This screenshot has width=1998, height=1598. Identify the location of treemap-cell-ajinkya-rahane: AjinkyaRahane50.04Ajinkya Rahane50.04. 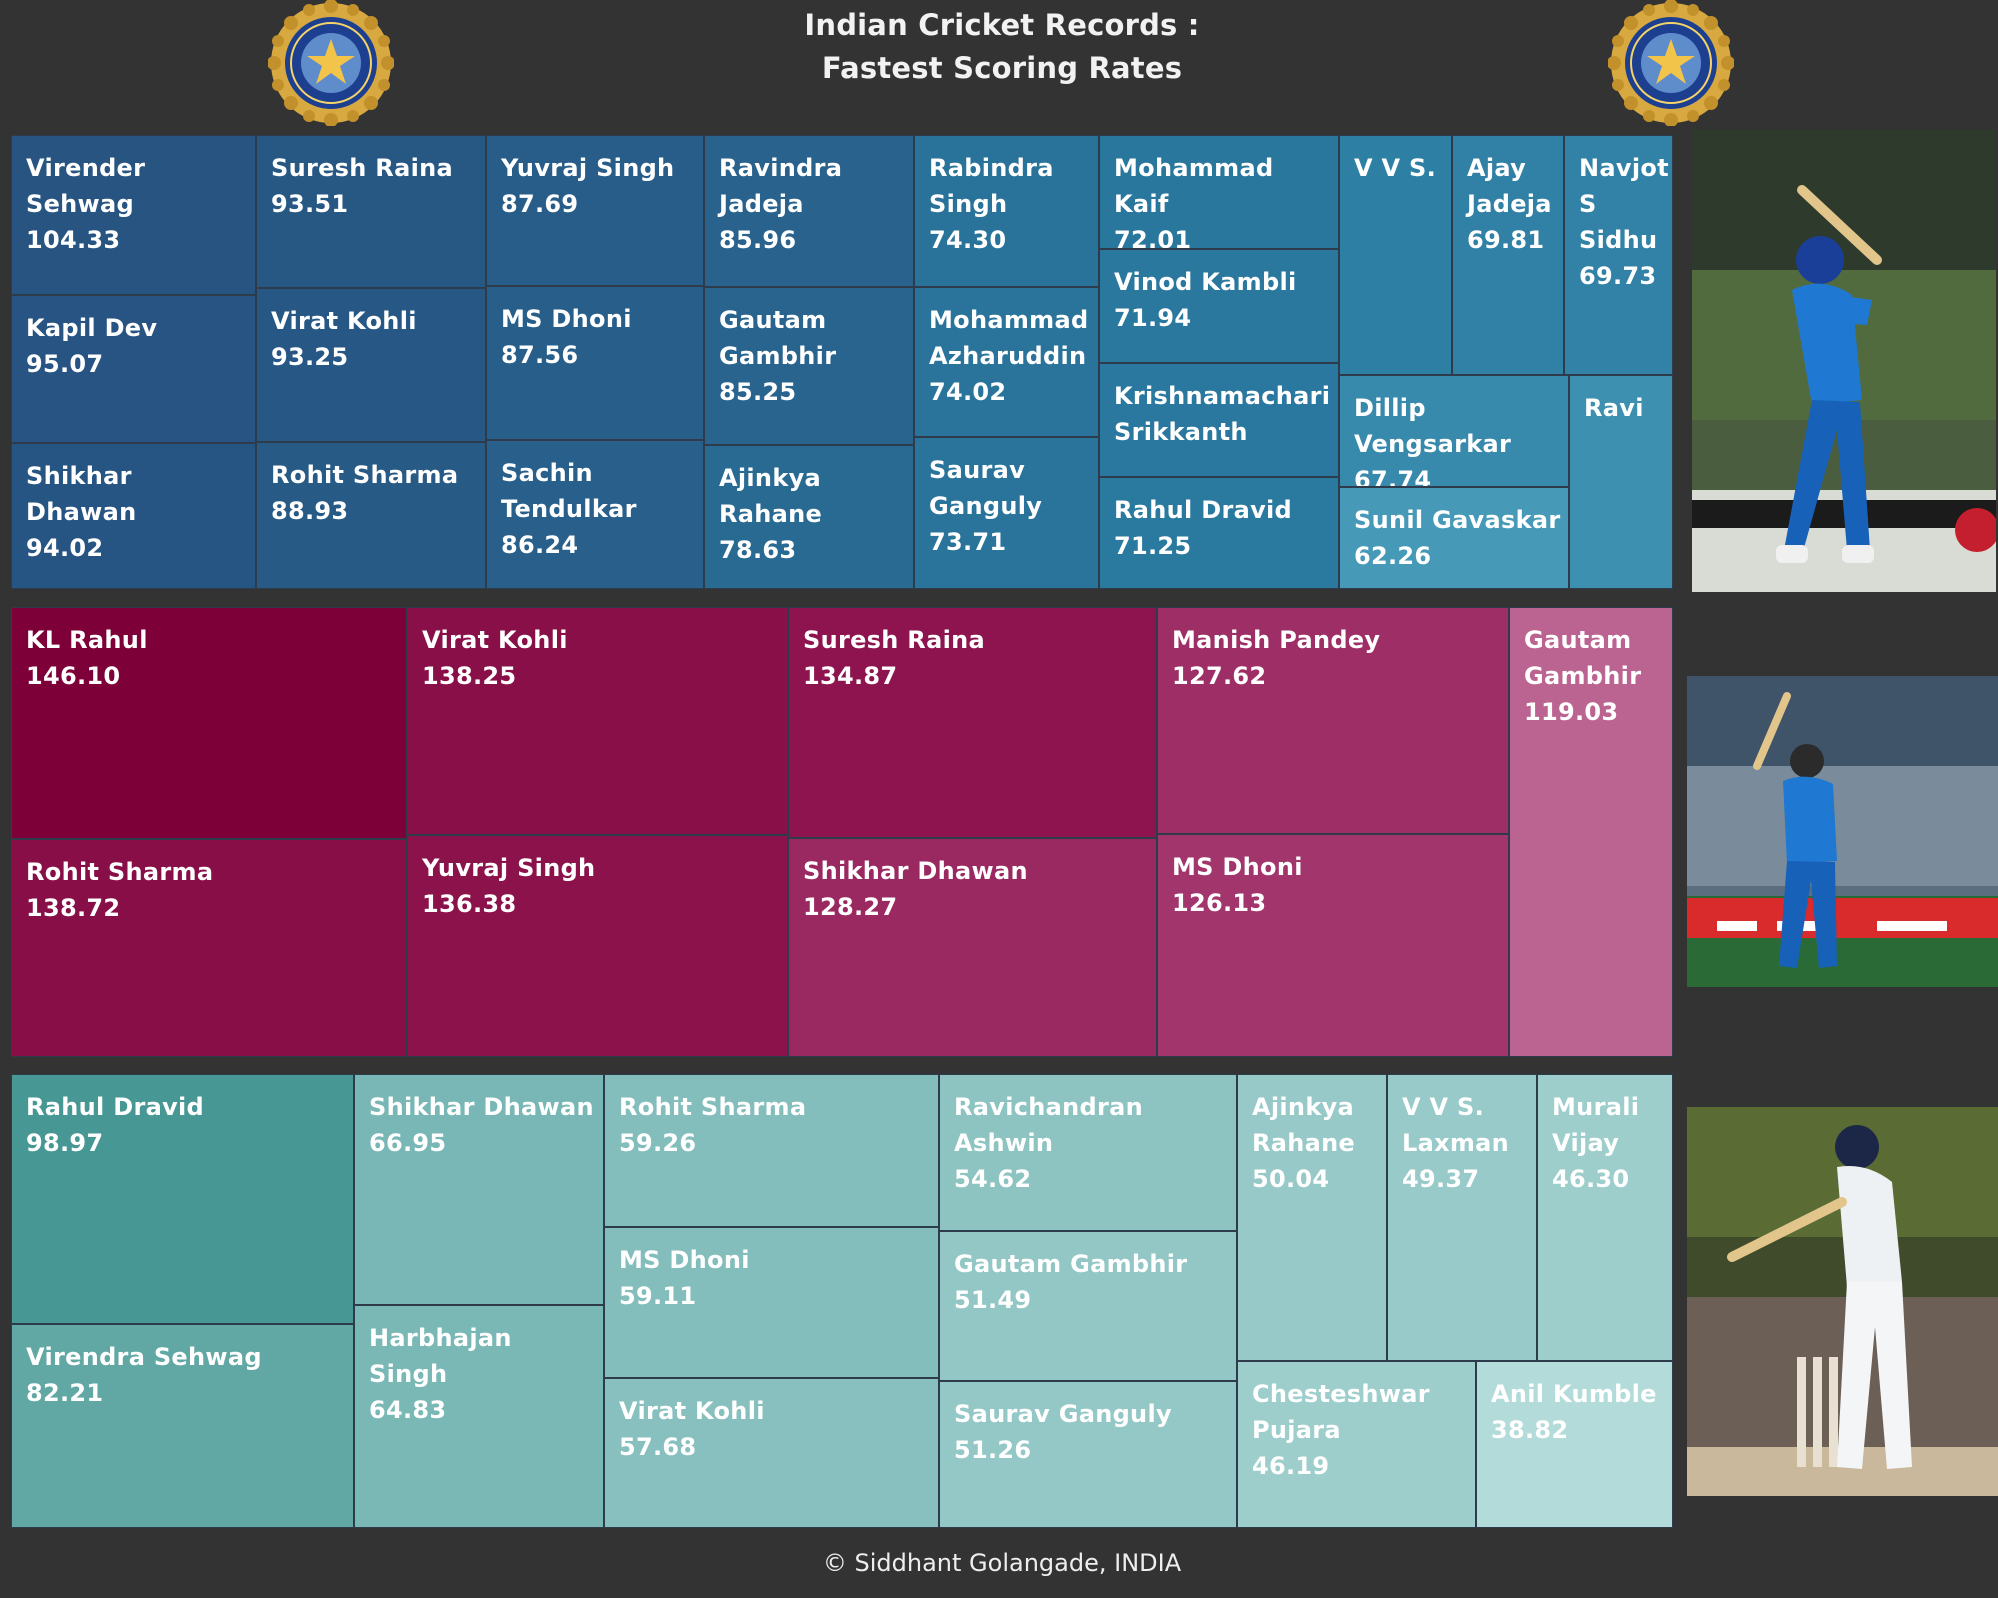
(1312, 1217).